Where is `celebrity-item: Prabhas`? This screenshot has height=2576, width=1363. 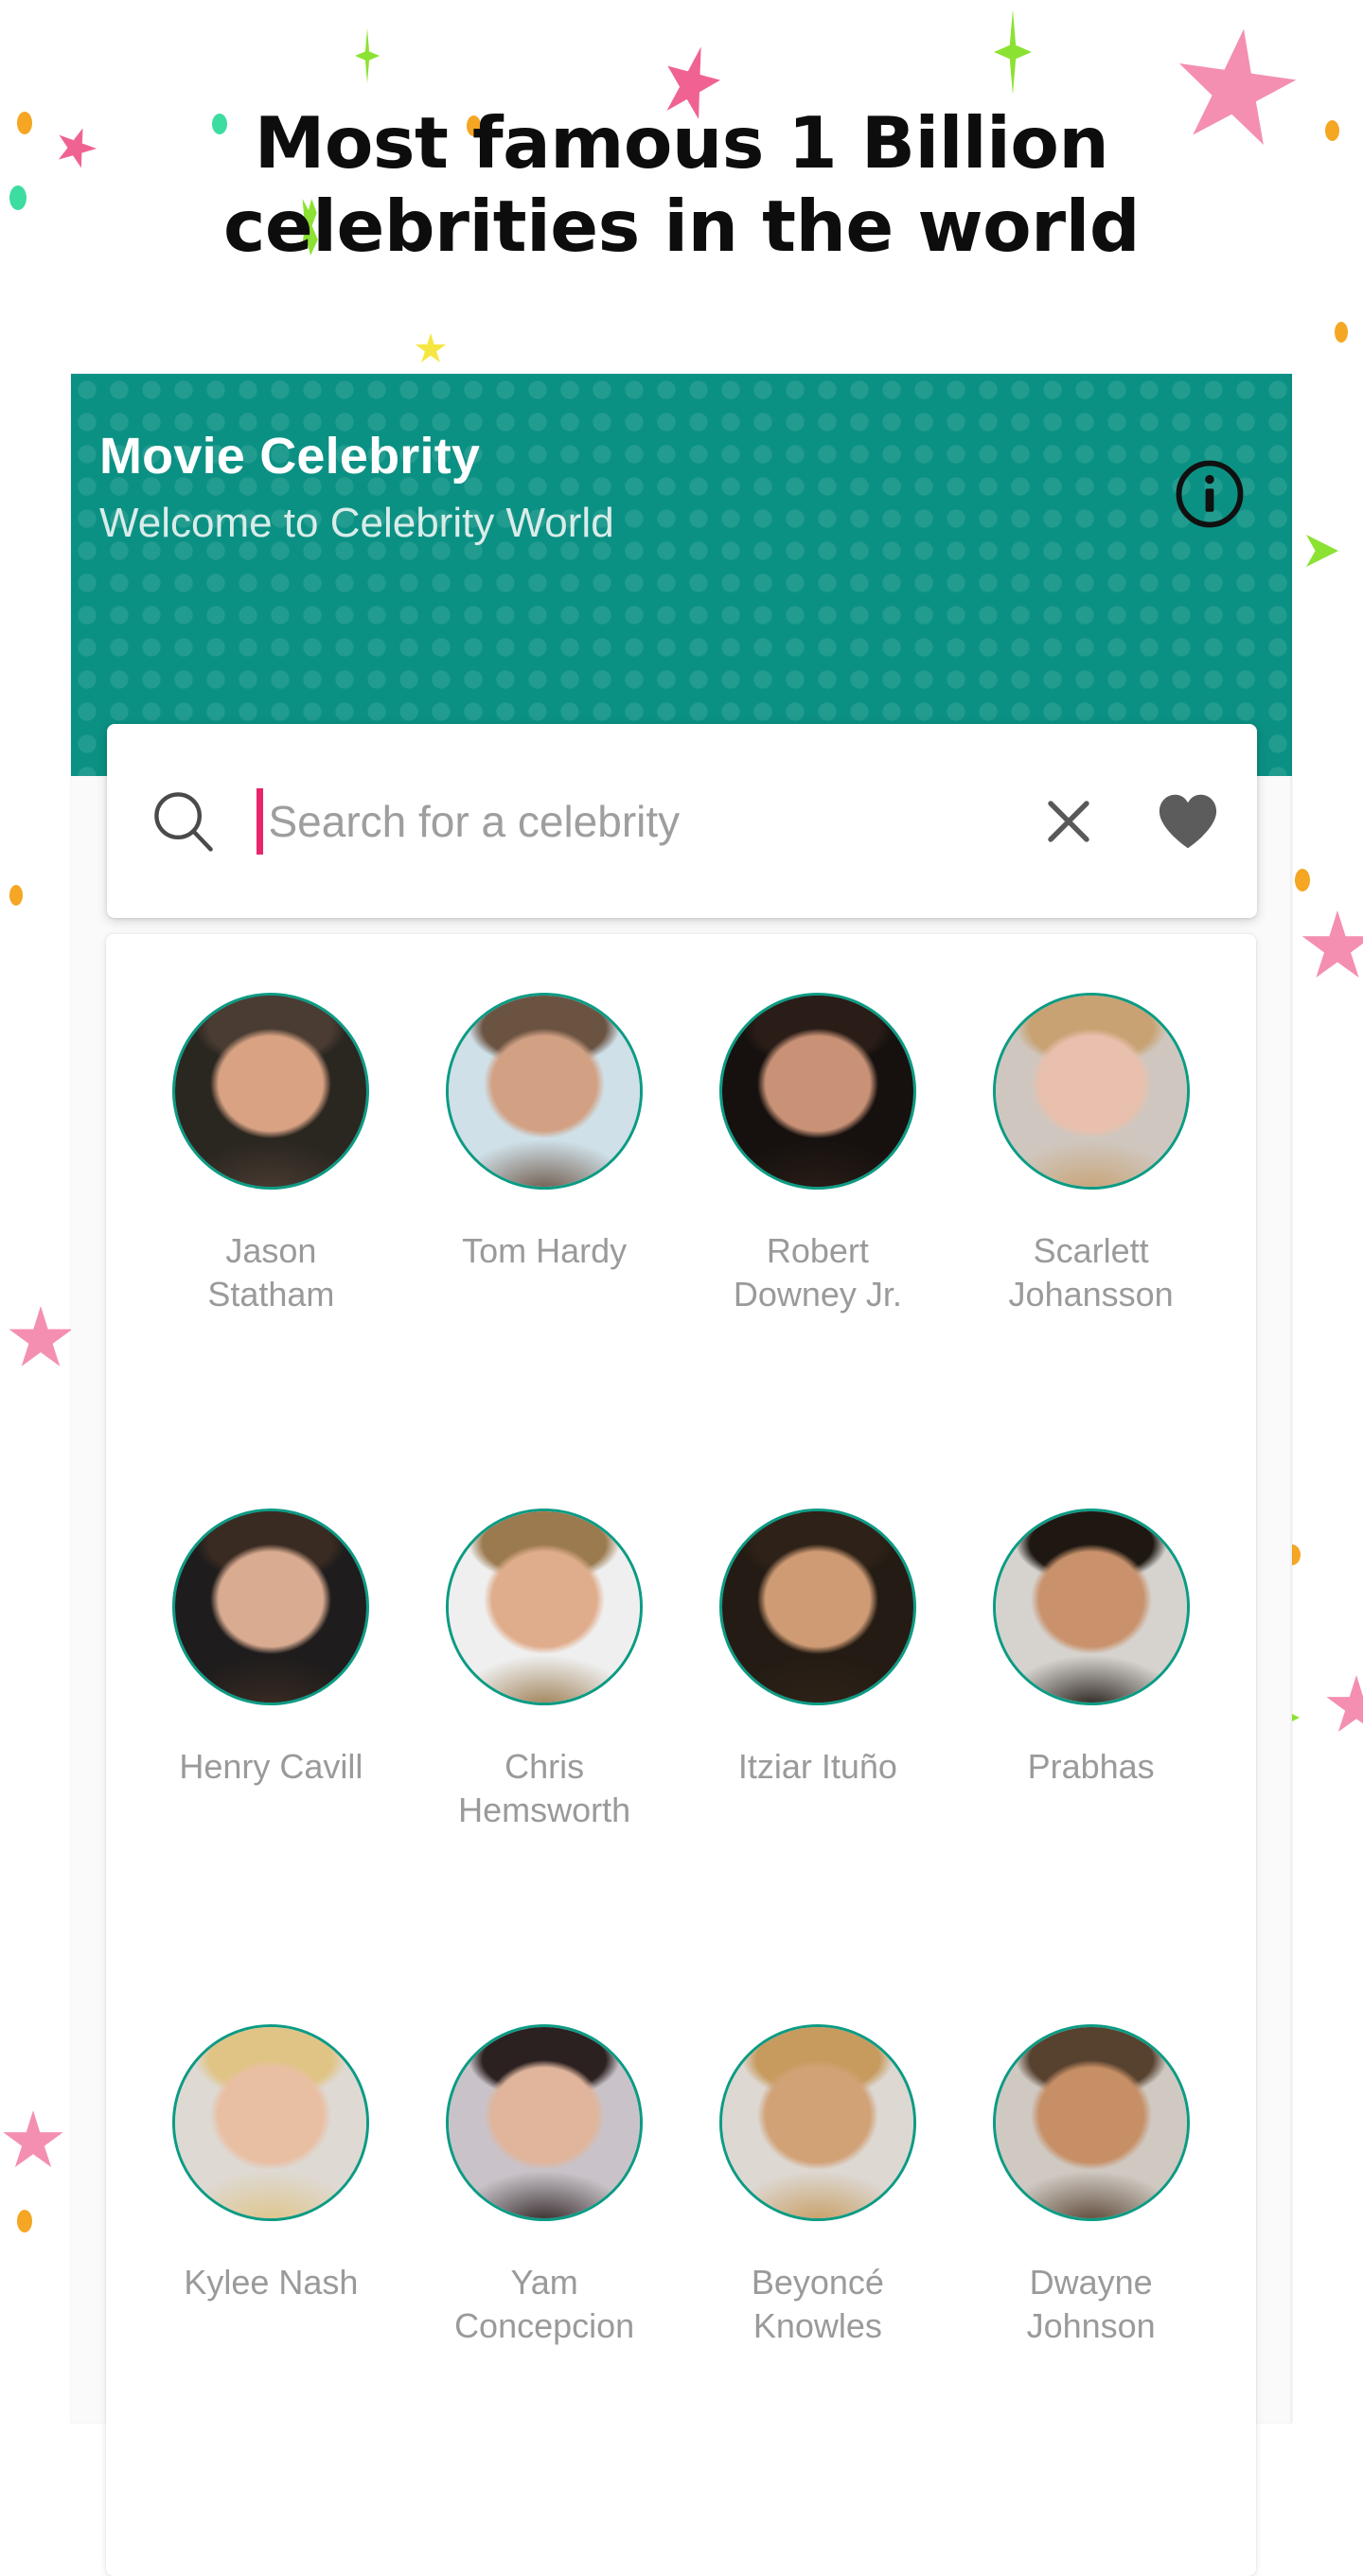 celebrity-item: Prabhas is located at coordinates (1091, 1745).